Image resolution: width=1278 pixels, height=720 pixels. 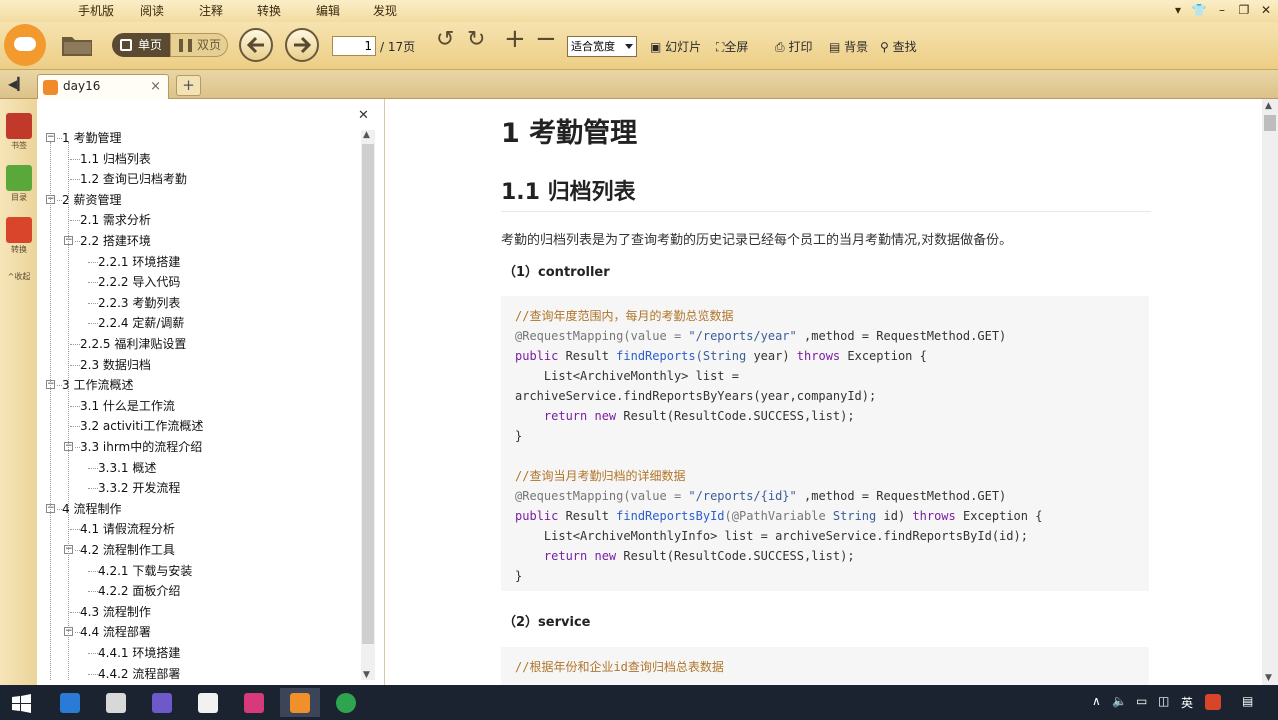 I want to click on ime-indicator: 英, so click(x=1187, y=702).